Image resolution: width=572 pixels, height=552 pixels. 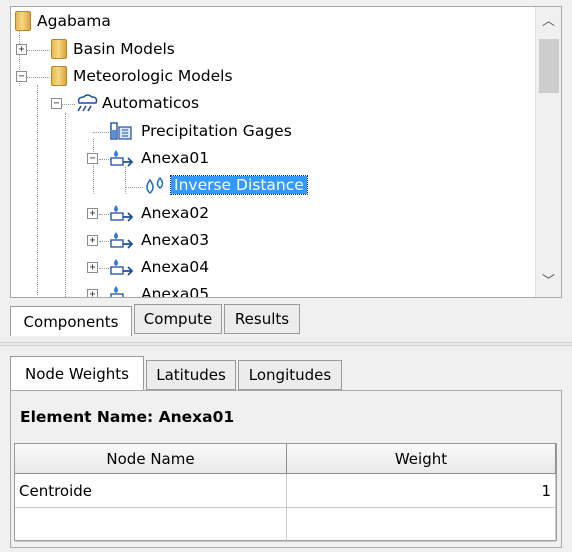 I want to click on tree-item-anexa02: Anexa02, so click(x=175, y=213).